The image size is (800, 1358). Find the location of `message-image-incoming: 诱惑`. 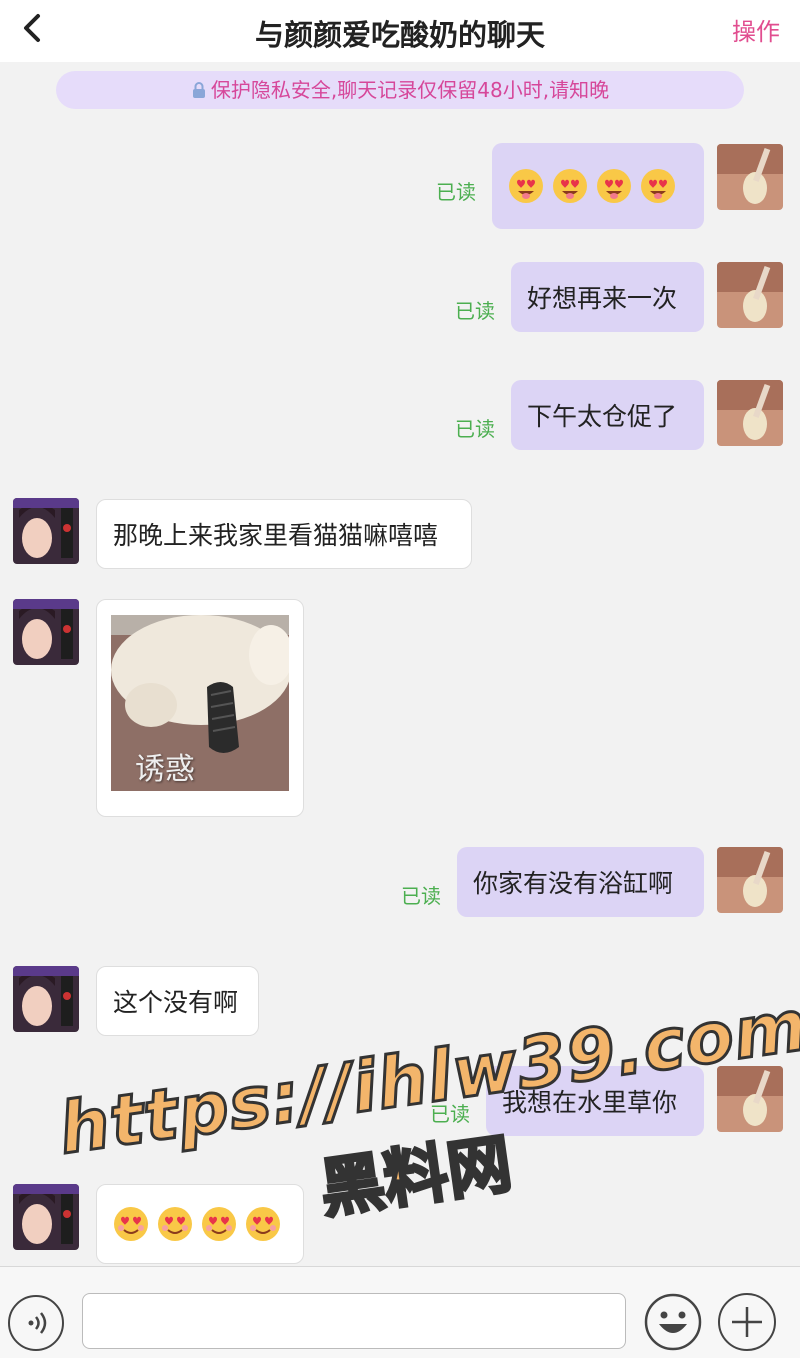

message-image-incoming: 诱惑 is located at coordinates (200, 708).